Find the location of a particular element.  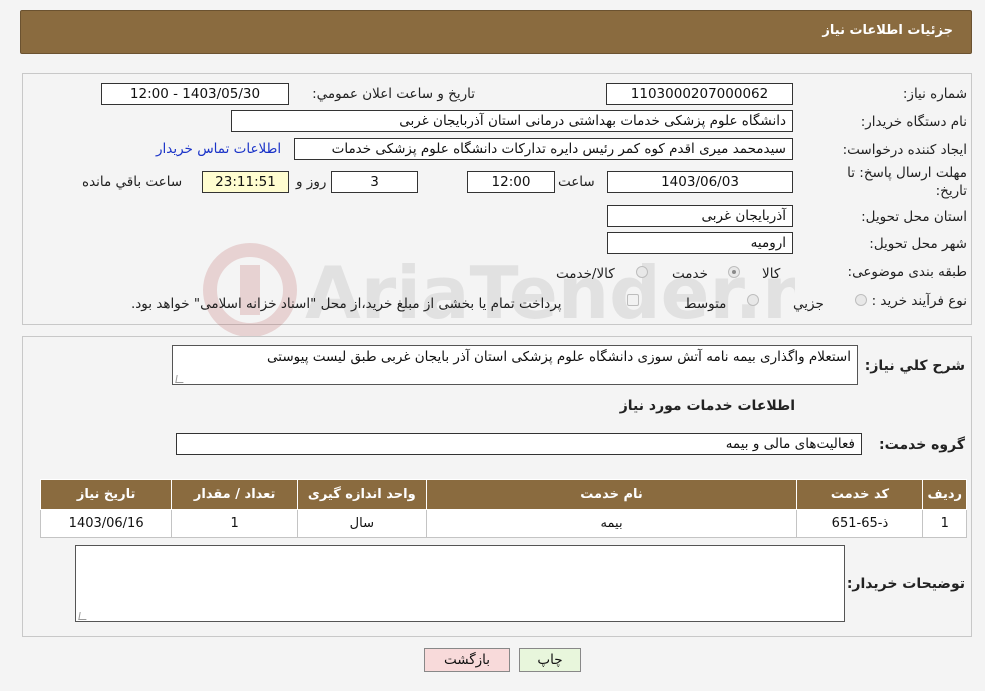

category-label: طبقه بندی موضوعی: is located at coordinates (907, 272).